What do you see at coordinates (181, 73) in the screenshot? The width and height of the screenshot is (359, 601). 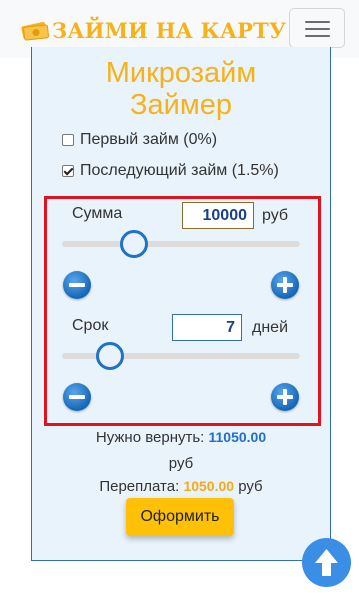 I see `title-line-1: Микрозайм` at bounding box center [181, 73].